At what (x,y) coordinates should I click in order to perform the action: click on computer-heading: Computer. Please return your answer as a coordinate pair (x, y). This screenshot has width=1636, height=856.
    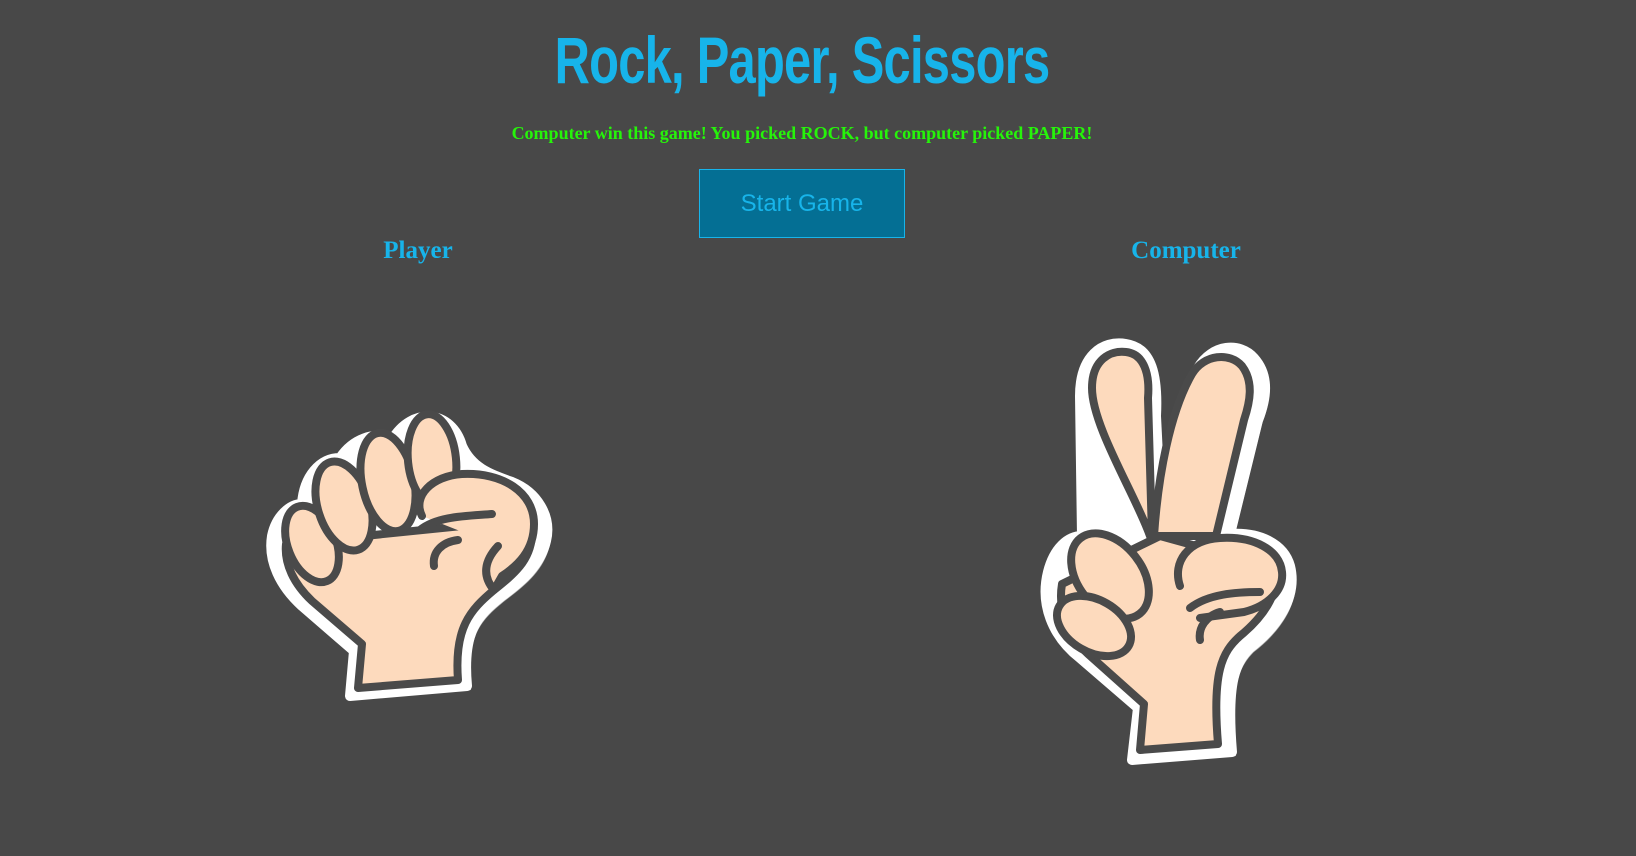
    Looking at the image, I should click on (1186, 250).